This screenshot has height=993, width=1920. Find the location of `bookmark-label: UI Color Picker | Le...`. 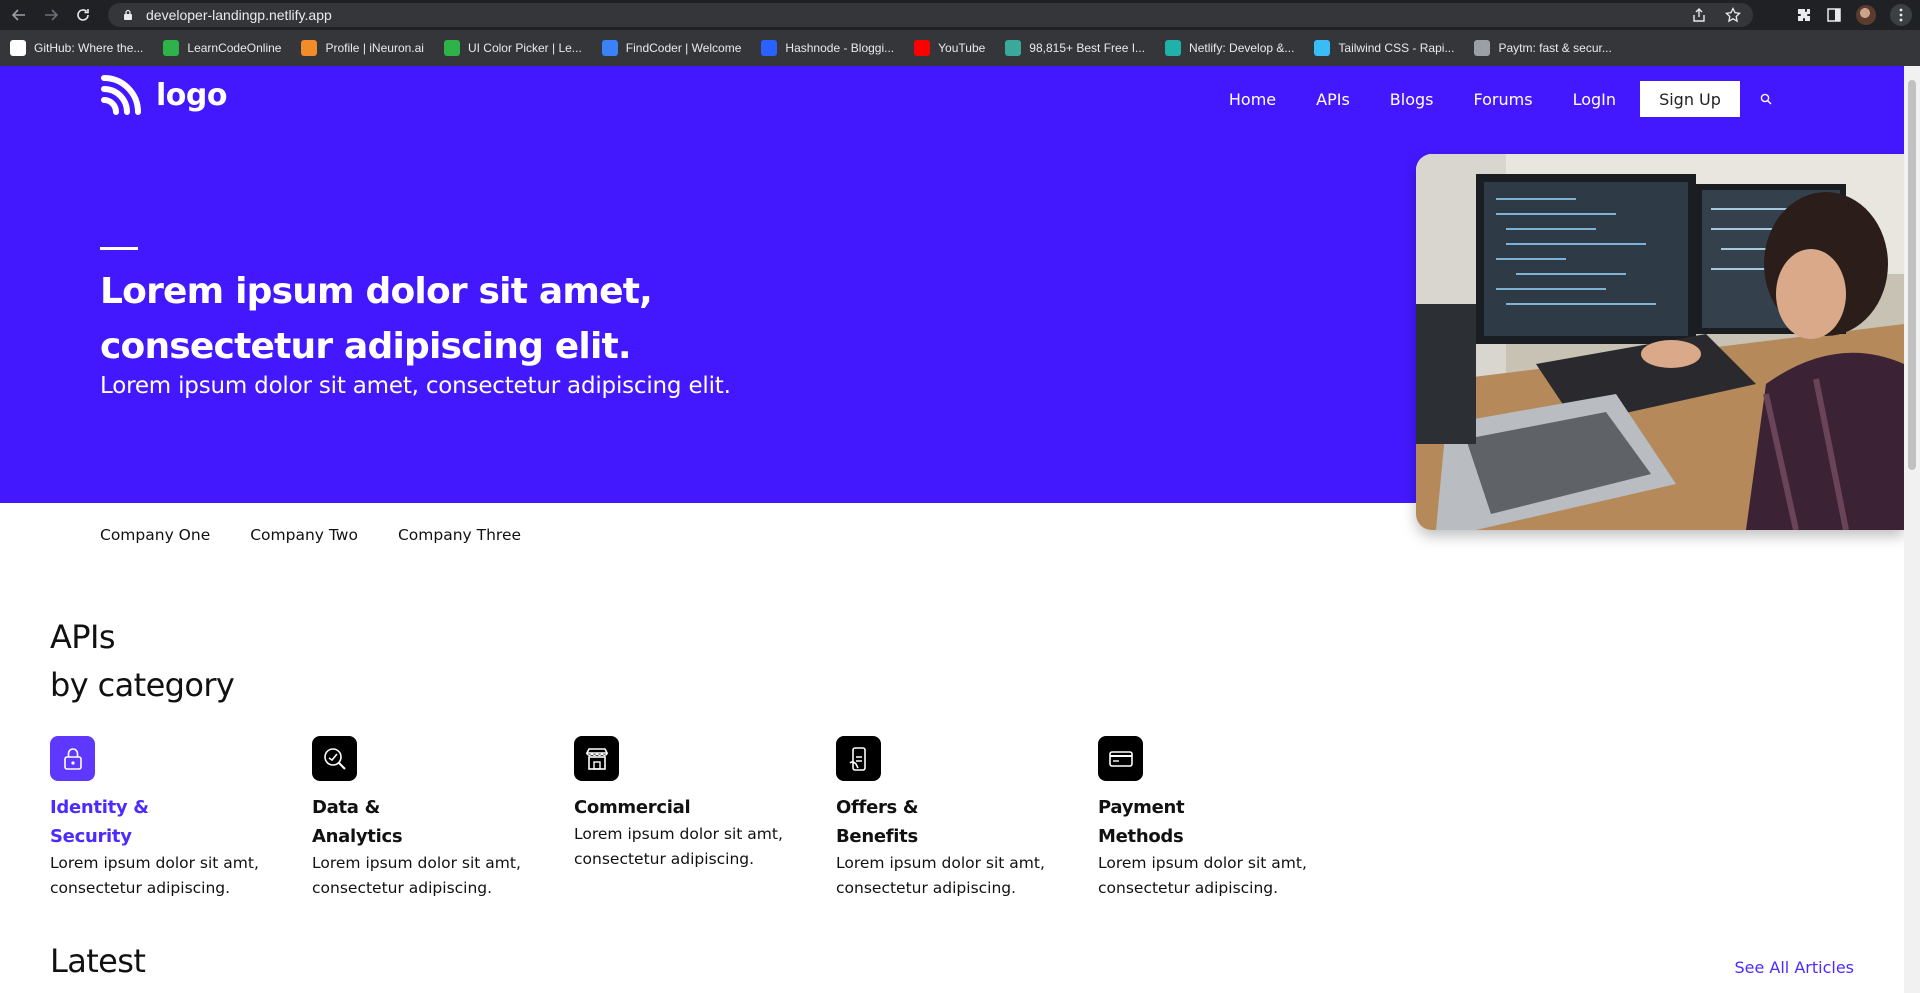

bookmark-label: UI Color Picker | Le... is located at coordinates (524, 48).